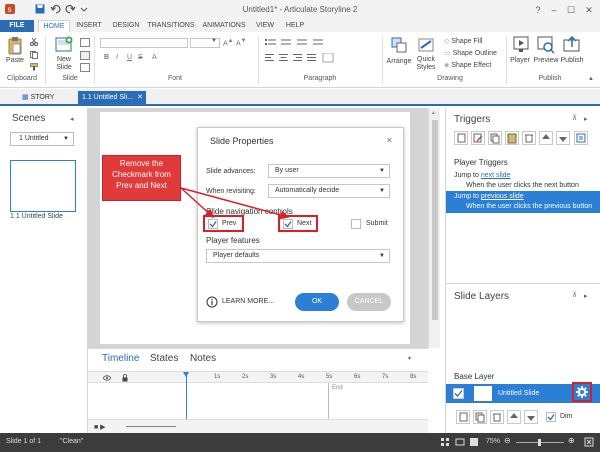 The height and width of the screenshot is (452, 600). I want to click on trigger-condition: When the user clicks the next button, so click(522, 185).